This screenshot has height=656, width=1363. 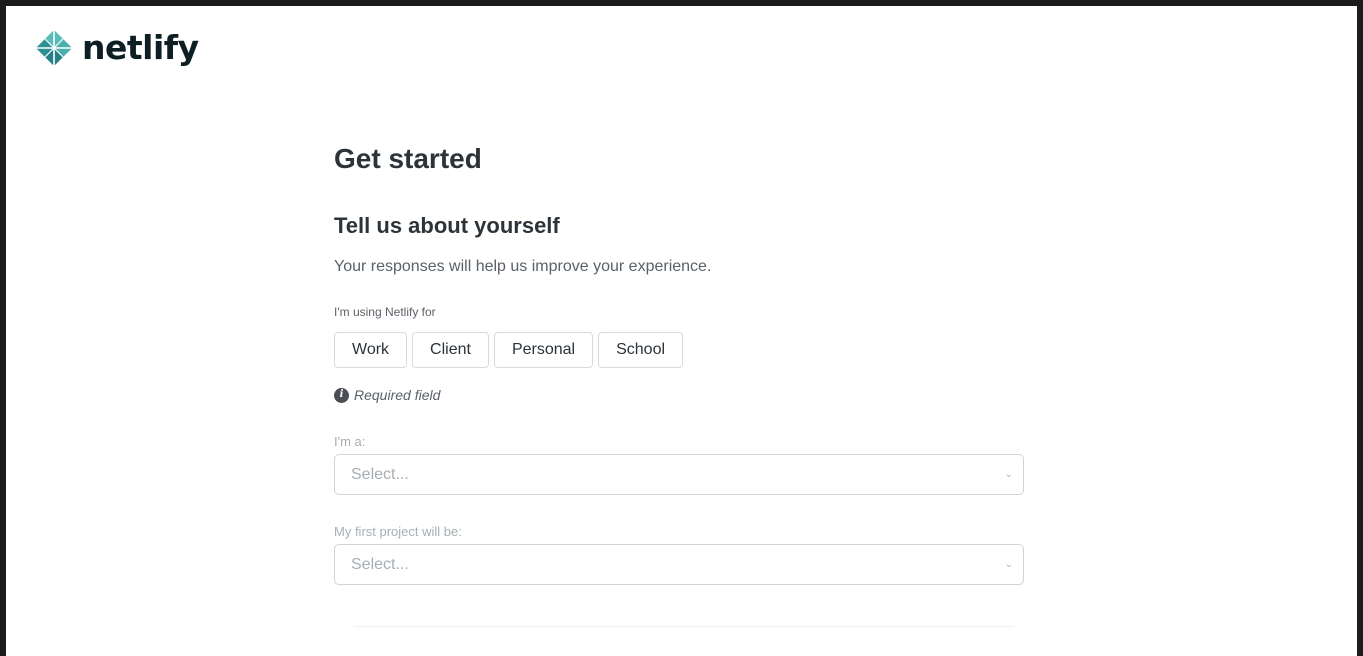 What do you see at coordinates (397, 395) in the screenshot?
I see `required-field-text: Required field` at bounding box center [397, 395].